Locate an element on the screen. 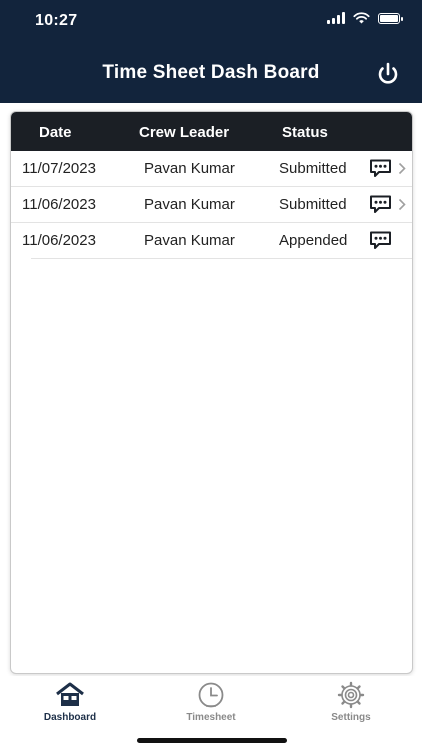  status-bar-icons is located at coordinates (365, 18).